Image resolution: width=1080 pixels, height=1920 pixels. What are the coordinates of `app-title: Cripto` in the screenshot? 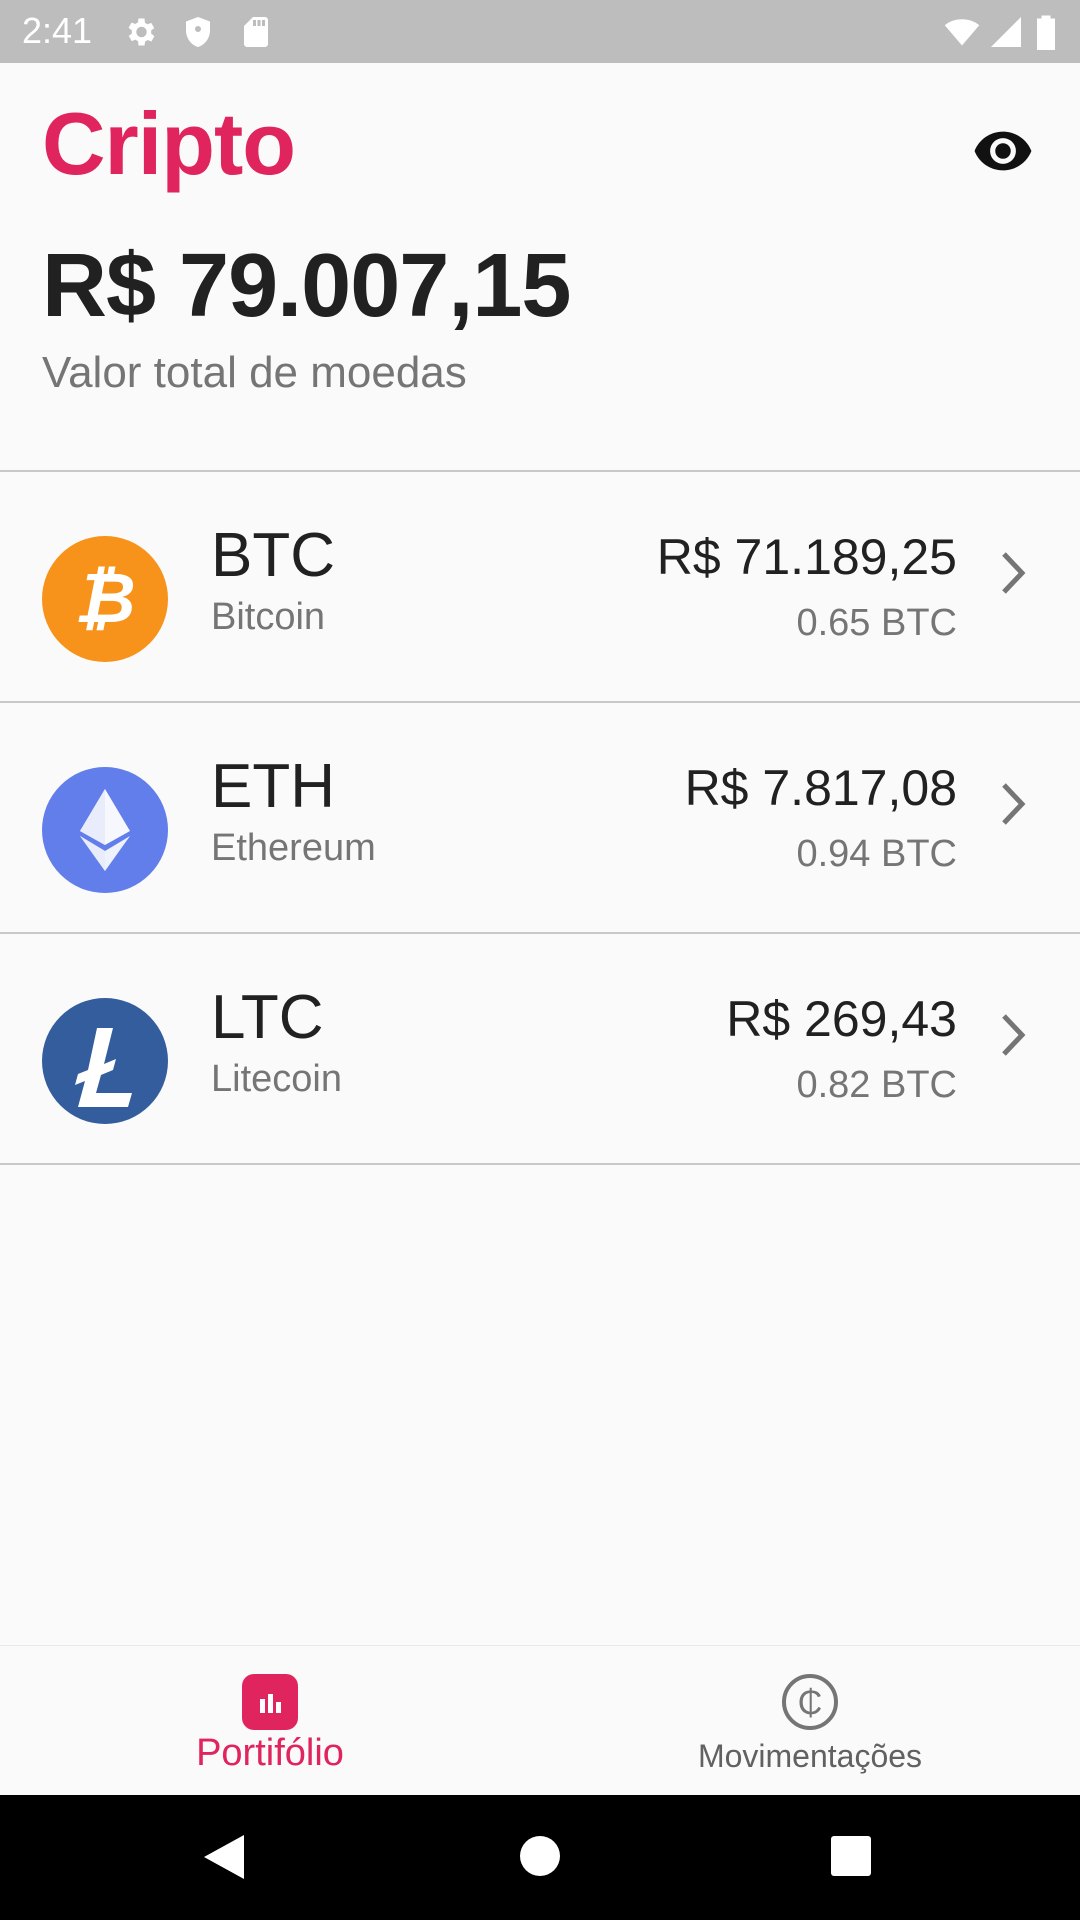 It's located at (169, 143).